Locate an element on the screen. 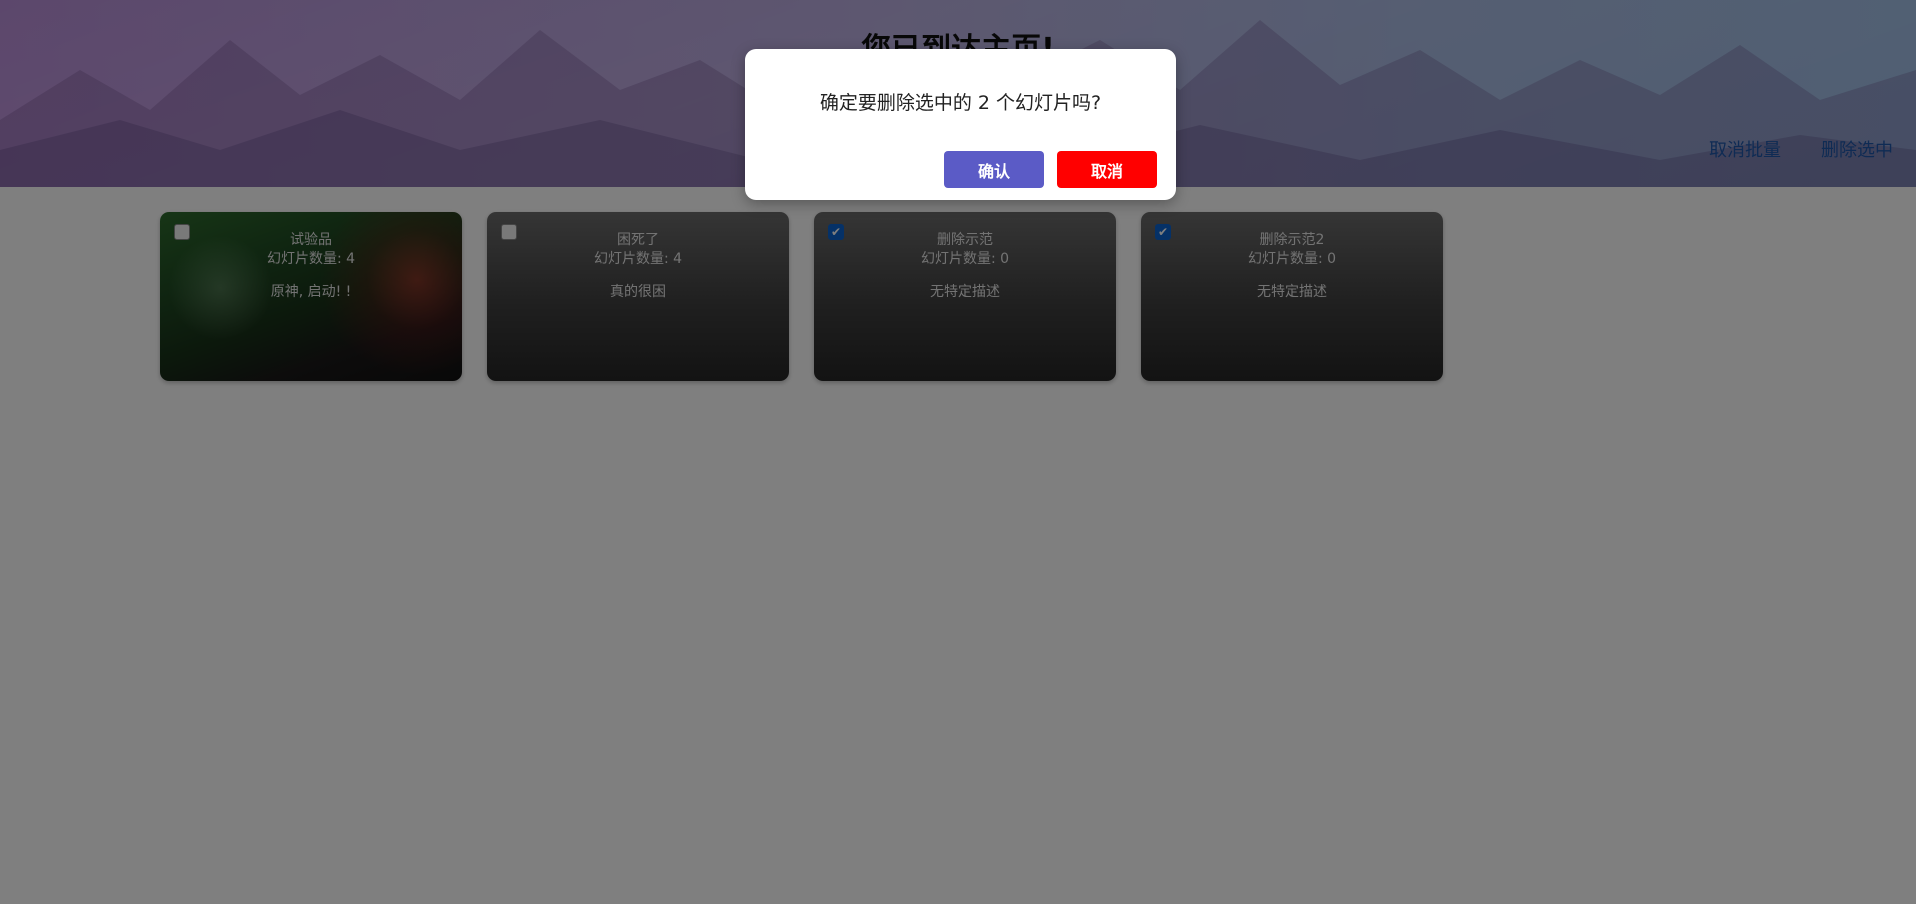 The width and height of the screenshot is (1916, 904). cancel-button: 取消 is located at coordinates (1107, 169).